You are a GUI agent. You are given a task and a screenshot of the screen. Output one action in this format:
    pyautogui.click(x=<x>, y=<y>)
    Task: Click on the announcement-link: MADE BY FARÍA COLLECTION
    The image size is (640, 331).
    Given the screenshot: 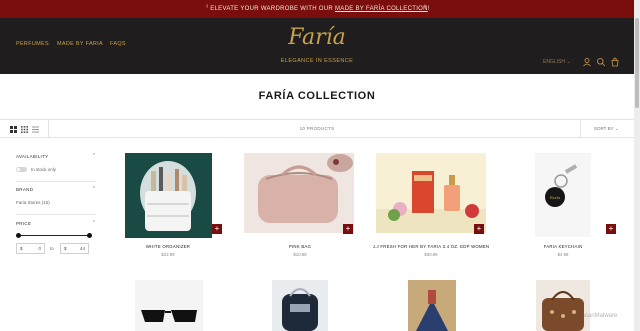 What is the action you would take?
    pyautogui.click(x=381, y=9)
    